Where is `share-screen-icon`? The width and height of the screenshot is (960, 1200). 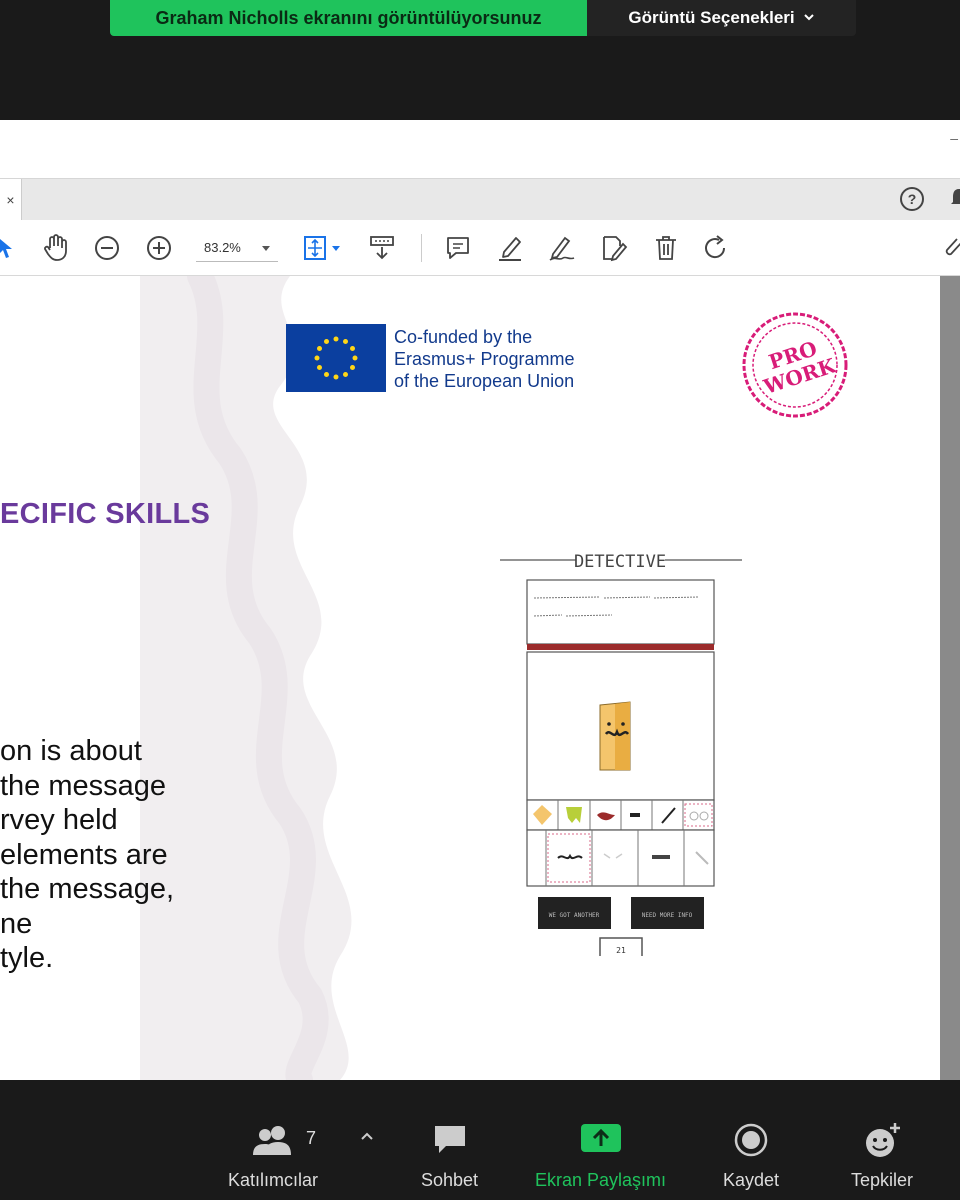
share-screen-icon is located at coordinates (600, 1140).